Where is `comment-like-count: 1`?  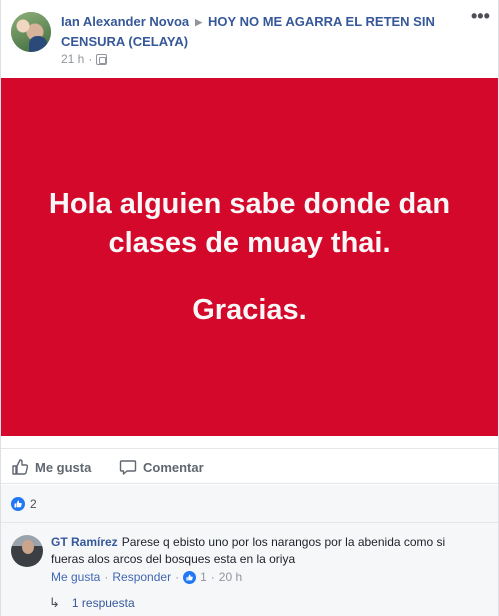
comment-like-count: 1 is located at coordinates (203, 577).